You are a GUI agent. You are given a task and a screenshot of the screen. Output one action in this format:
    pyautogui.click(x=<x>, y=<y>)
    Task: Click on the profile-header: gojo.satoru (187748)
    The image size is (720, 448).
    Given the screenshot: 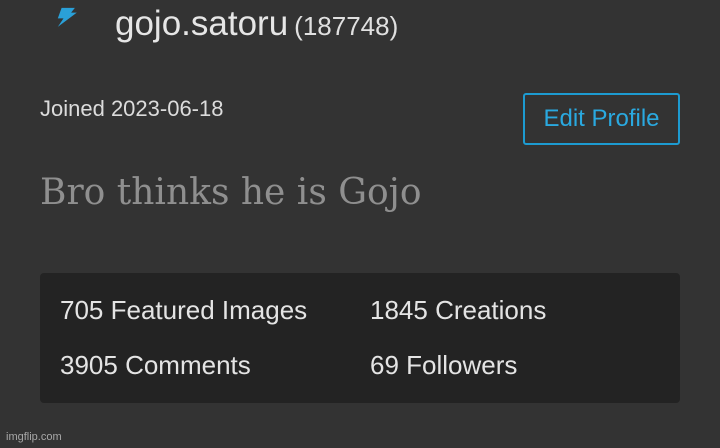 What is the action you would take?
    pyautogui.click(x=256, y=23)
    